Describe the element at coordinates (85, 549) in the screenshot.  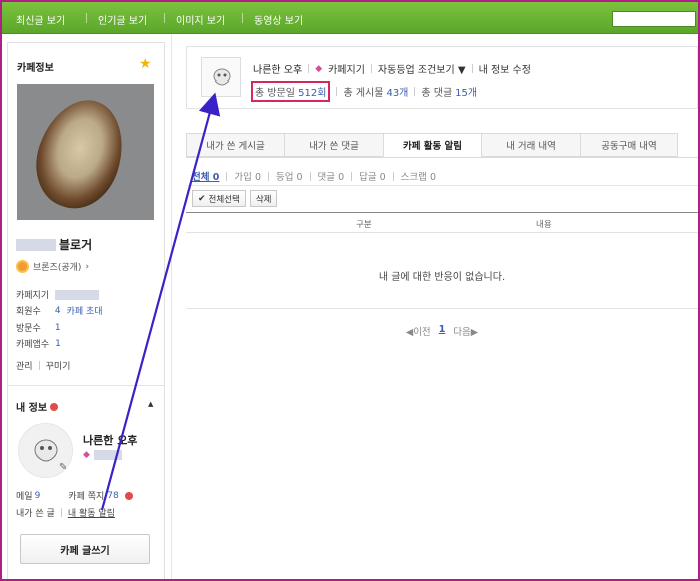
I see `write-post-button: 카페 글쓰기` at that location.